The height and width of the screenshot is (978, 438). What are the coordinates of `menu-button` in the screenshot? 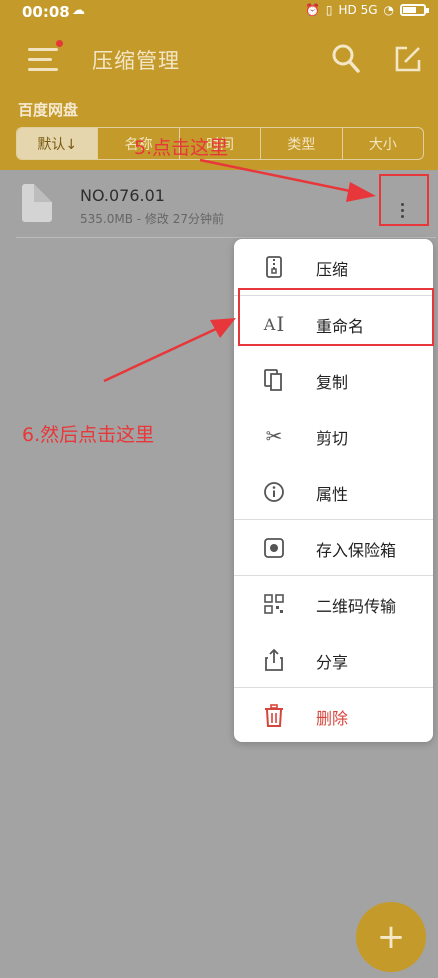 It's located at (45, 57).